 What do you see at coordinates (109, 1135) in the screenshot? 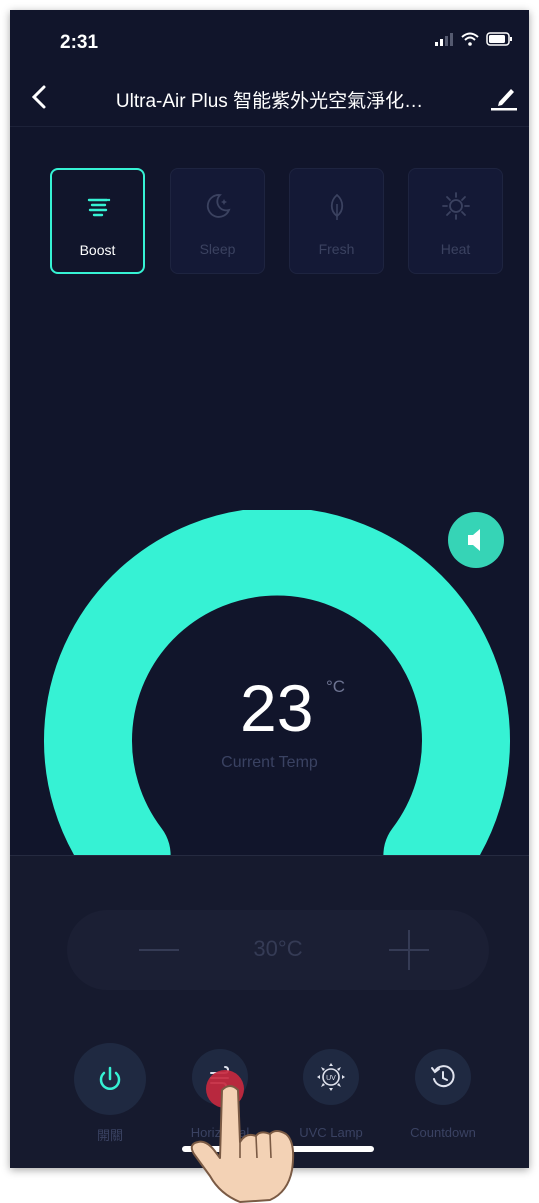
I see `power-label: 開關` at bounding box center [109, 1135].